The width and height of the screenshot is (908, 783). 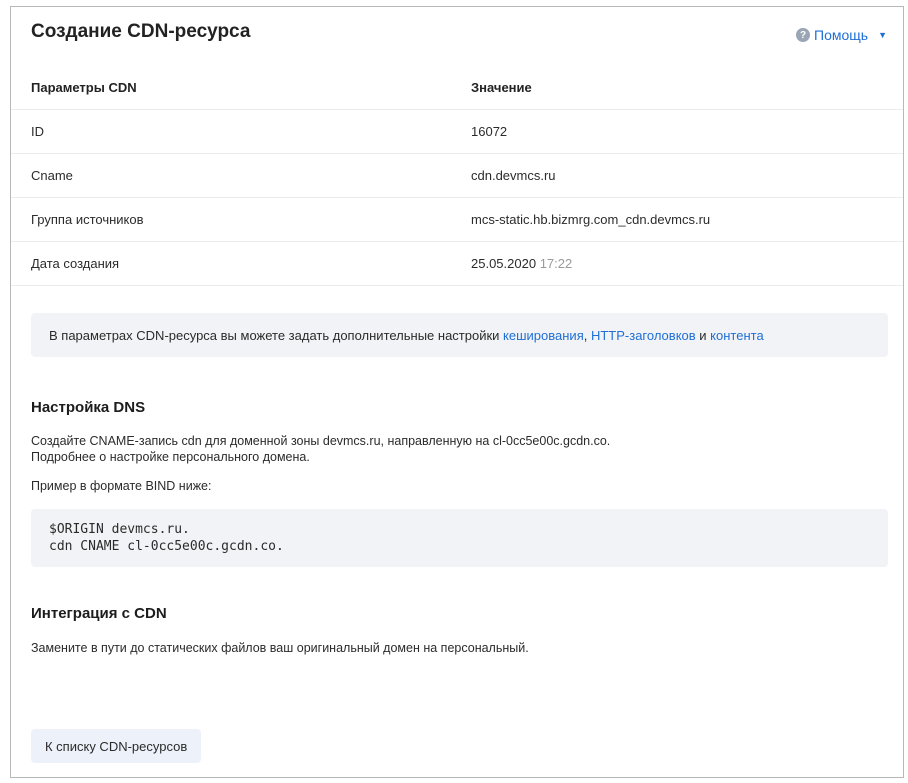 What do you see at coordinates (166, 546) in the screenshot?
I see `code-line-cname: cdn CNAME cl-0cc5e00c.gcdn.co.` at bounding box center [166, 546].